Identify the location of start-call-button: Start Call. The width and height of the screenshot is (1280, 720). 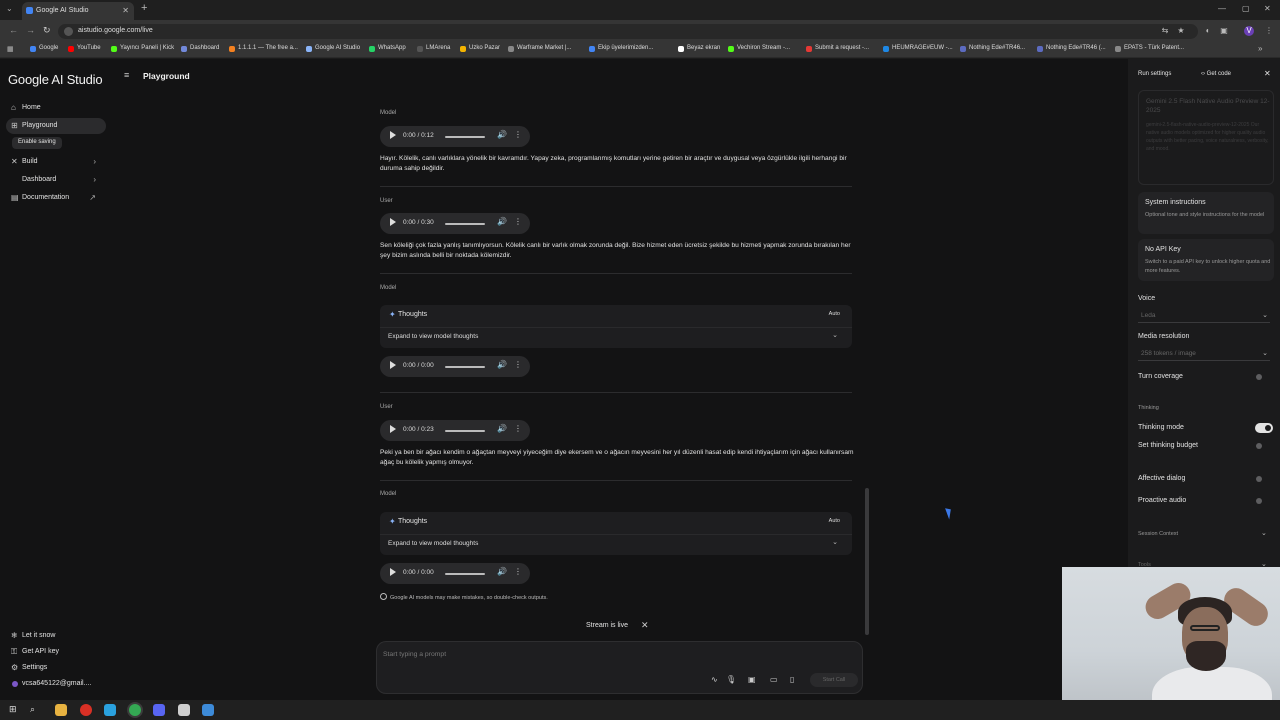
(834, 680).